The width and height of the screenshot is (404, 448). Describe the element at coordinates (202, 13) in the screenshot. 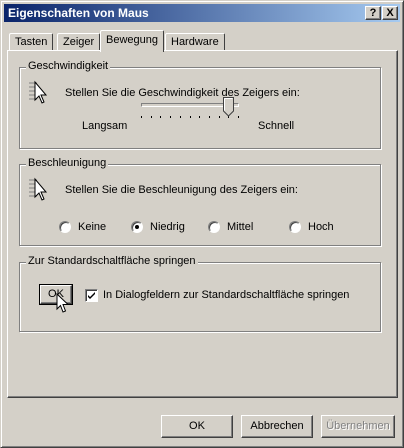

I see `title-bar: Eigenschaften von Maus ? X` at that location.